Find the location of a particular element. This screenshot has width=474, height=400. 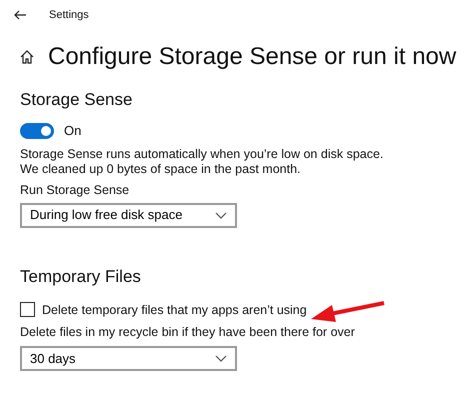

field-label: Run Storage Sense is located at coordinates (75, 190).